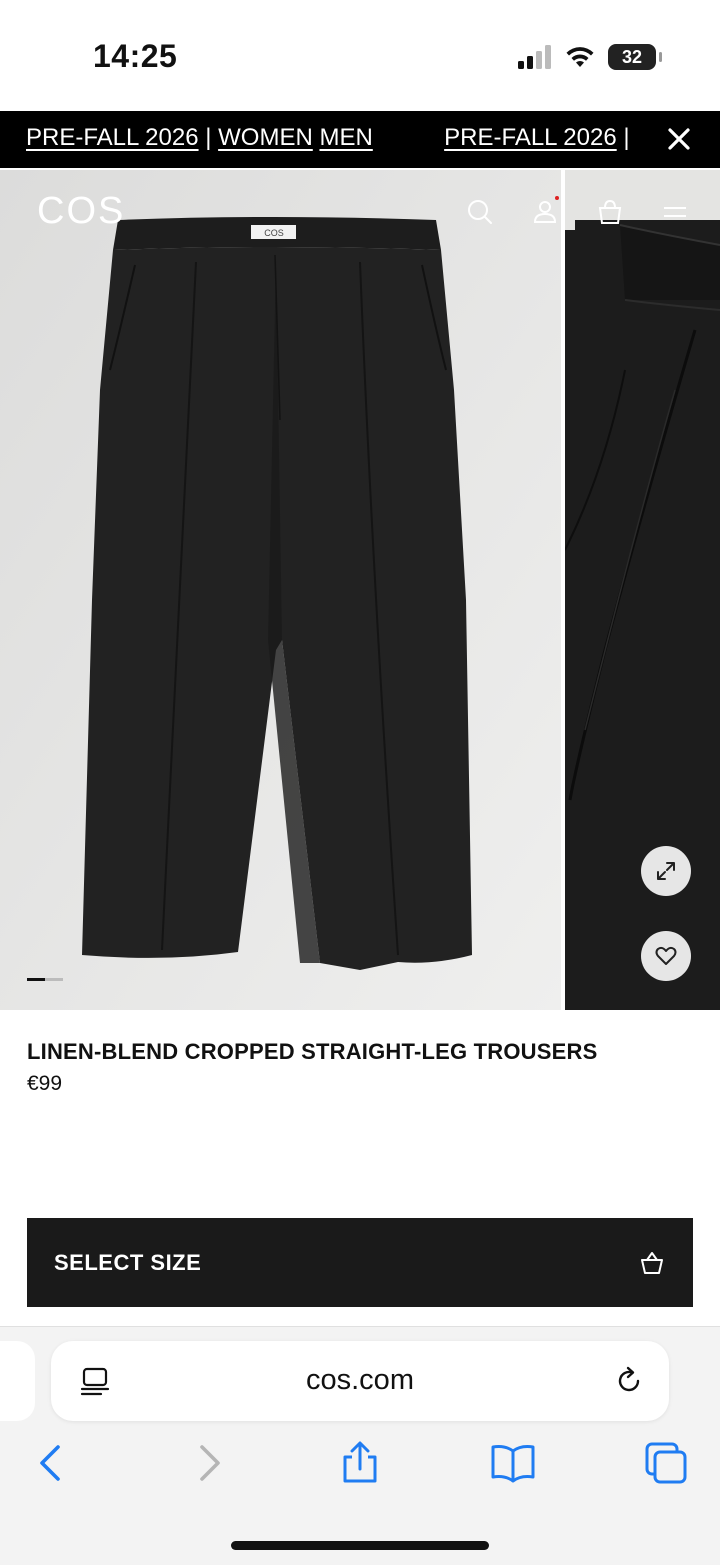  I want to click on promo-link-prefall: PRE-FALL 2026, so click(112, 137).